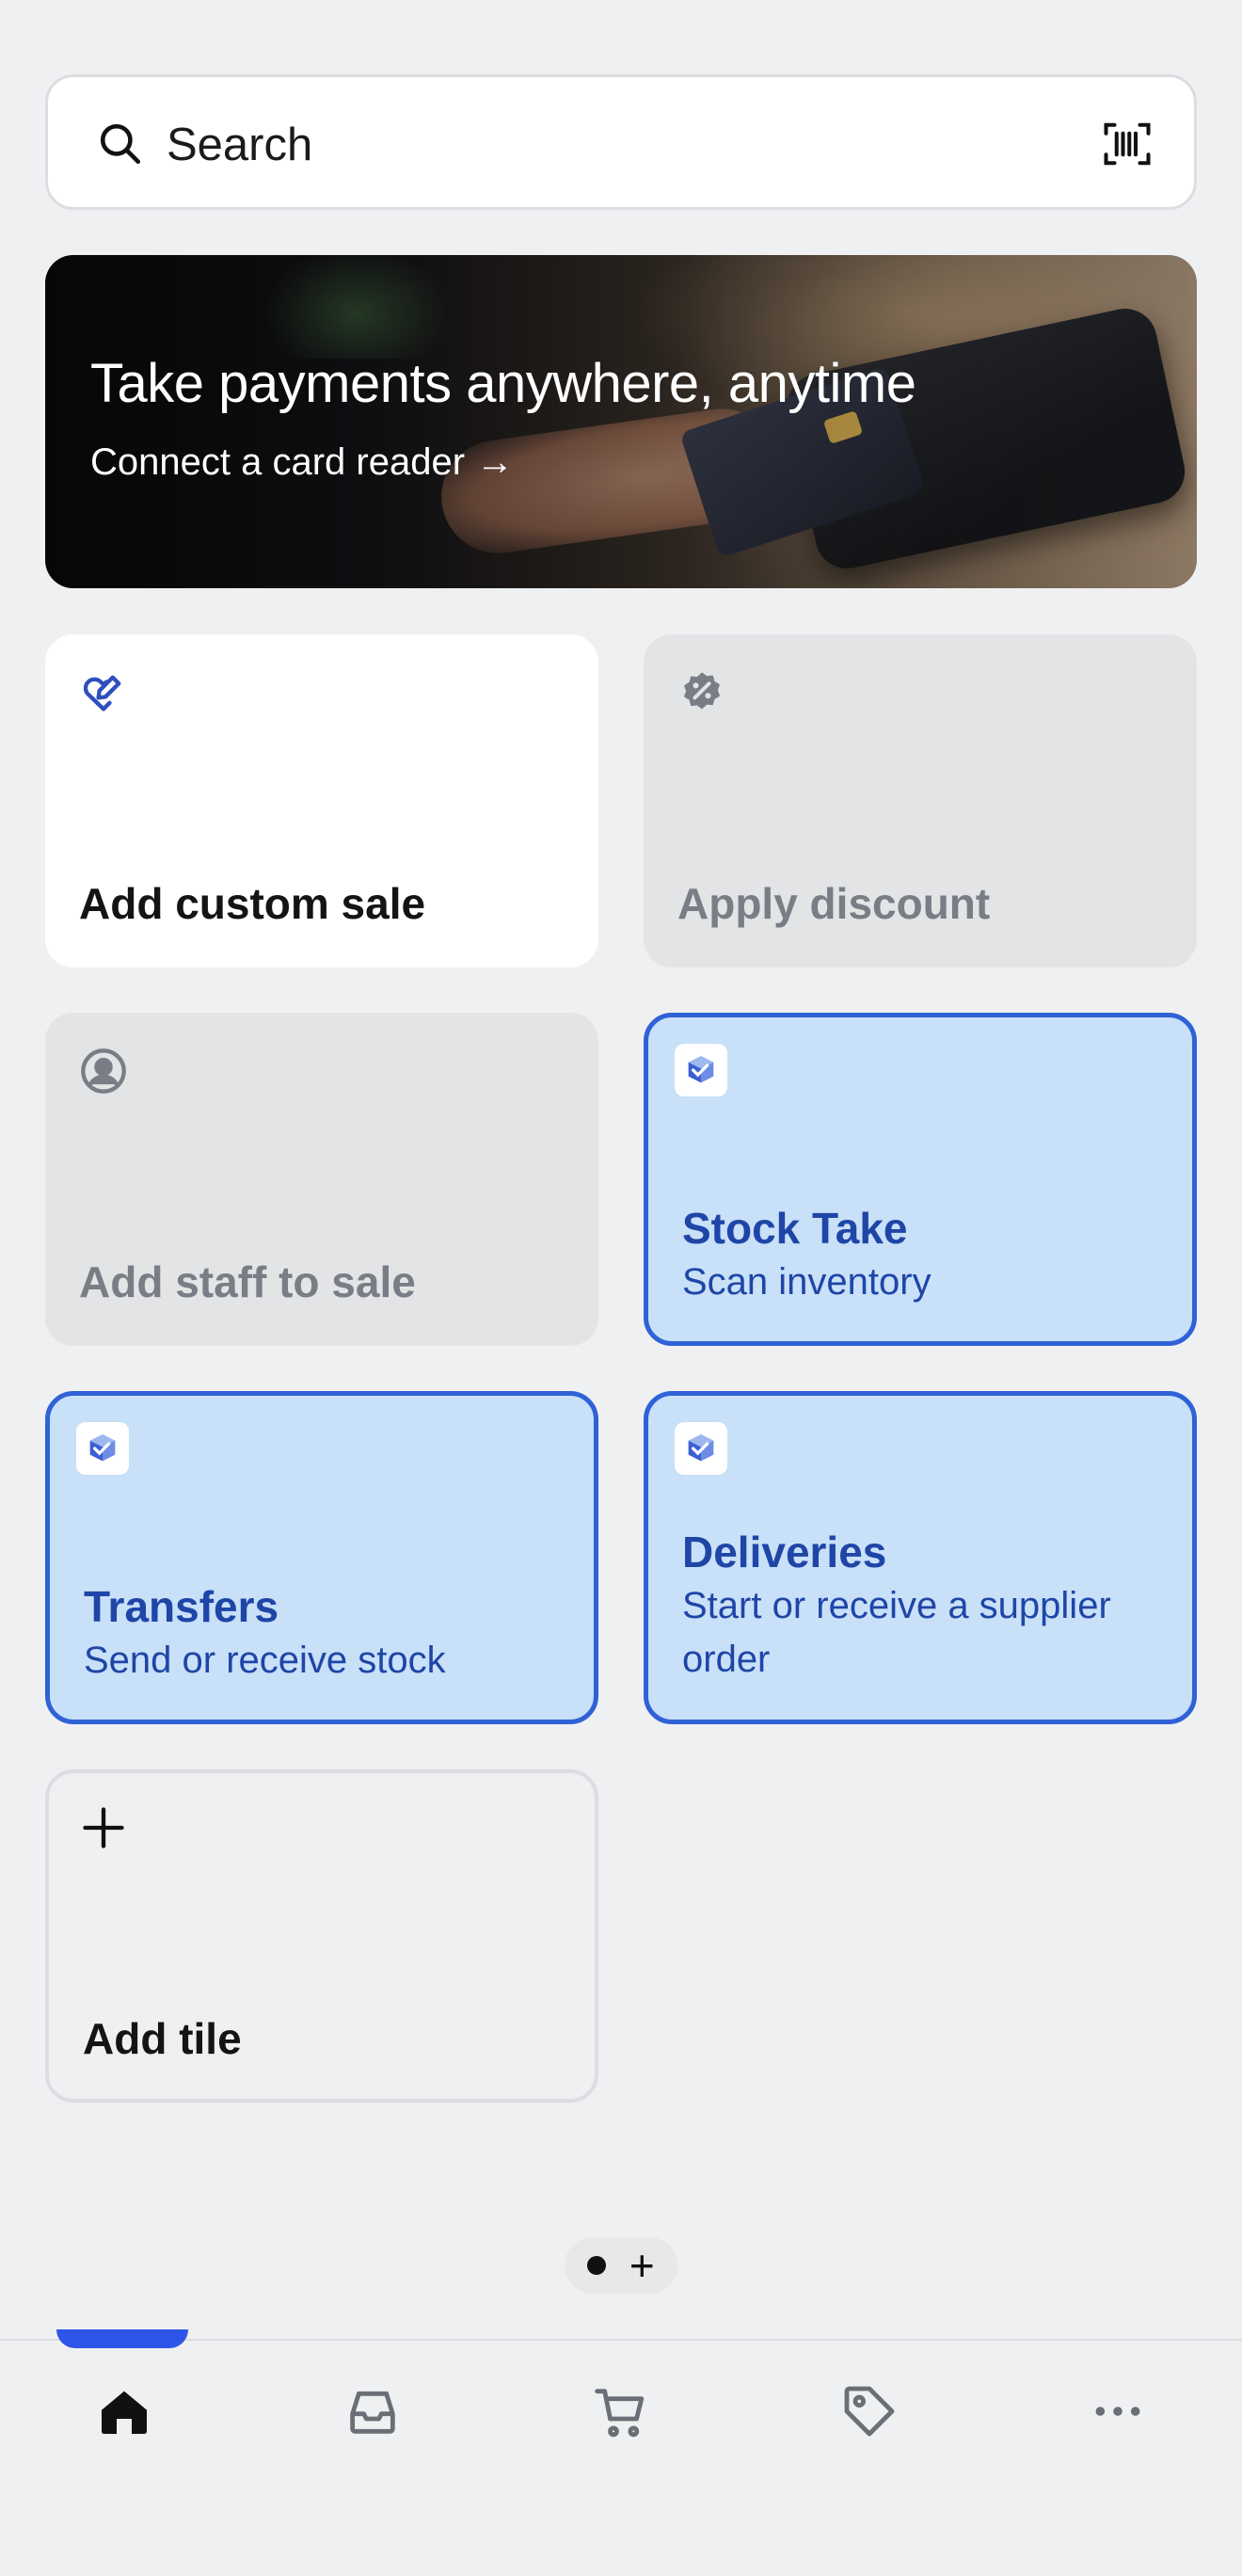  I want to click on nav-more, so click(1118, 2411).